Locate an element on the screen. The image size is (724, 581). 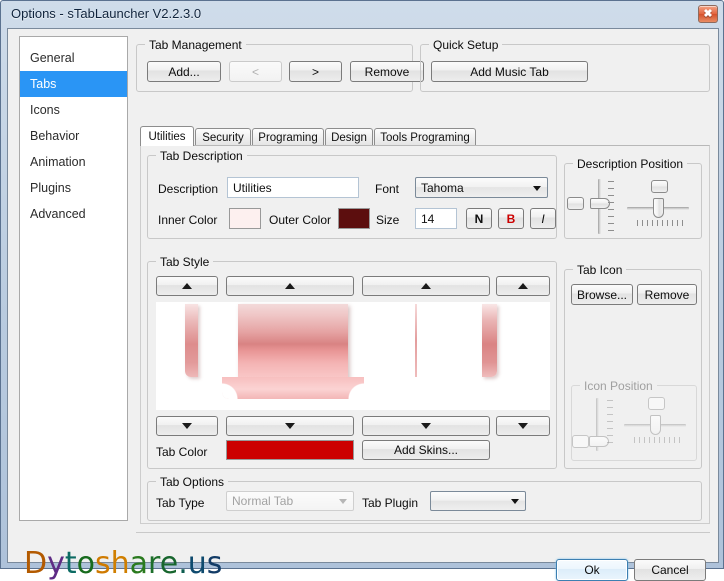
preview-left-sliver is located at coordinates (191, 340).